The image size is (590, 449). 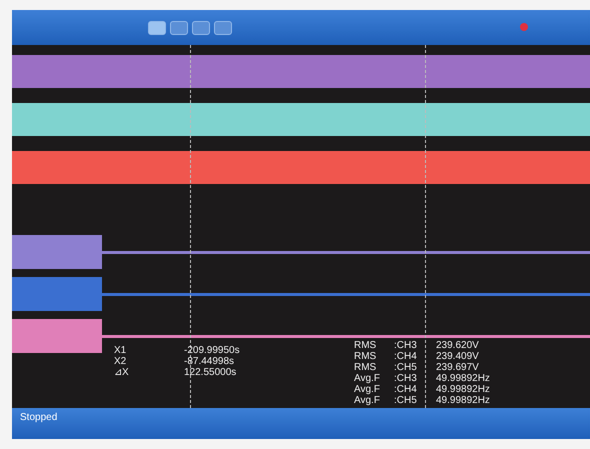 I want to click on measurement-value: 239.620V, so click(x=458, y=345).